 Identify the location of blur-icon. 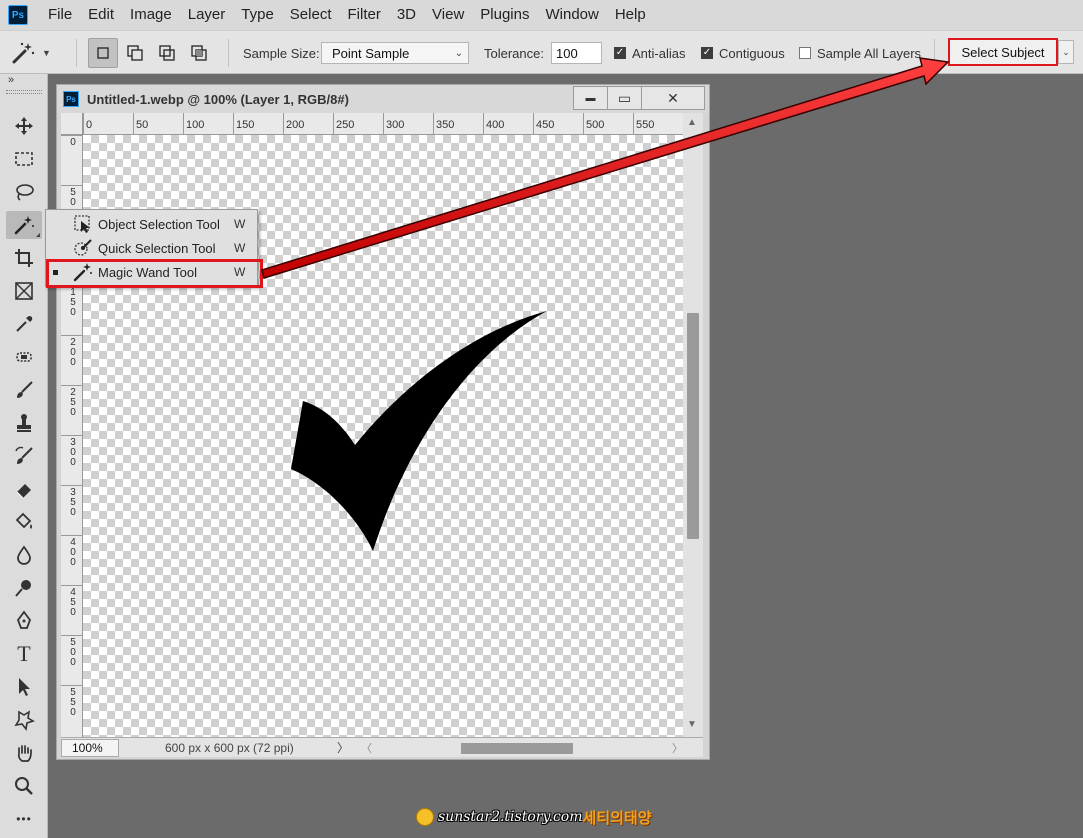
(24, 555).